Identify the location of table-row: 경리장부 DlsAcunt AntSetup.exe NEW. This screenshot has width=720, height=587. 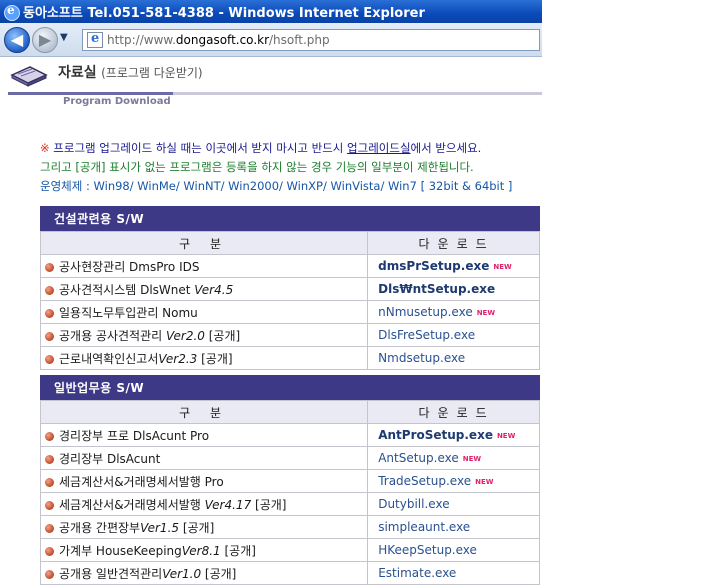
(289, 458).